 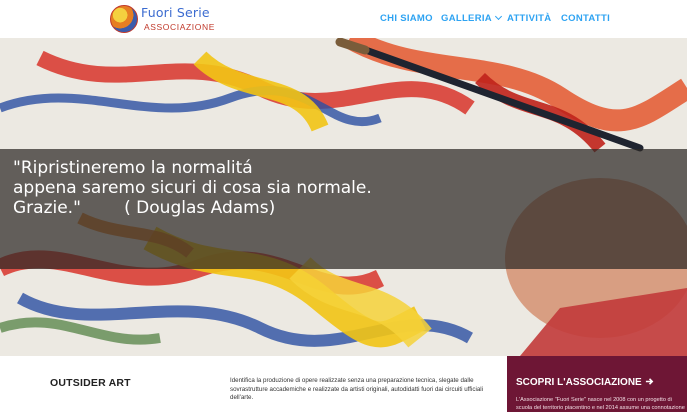 What do you see at coordinates (649, 381) in the screenshot?
I see `arrow-right-icon` at bounding box center [649, 381].